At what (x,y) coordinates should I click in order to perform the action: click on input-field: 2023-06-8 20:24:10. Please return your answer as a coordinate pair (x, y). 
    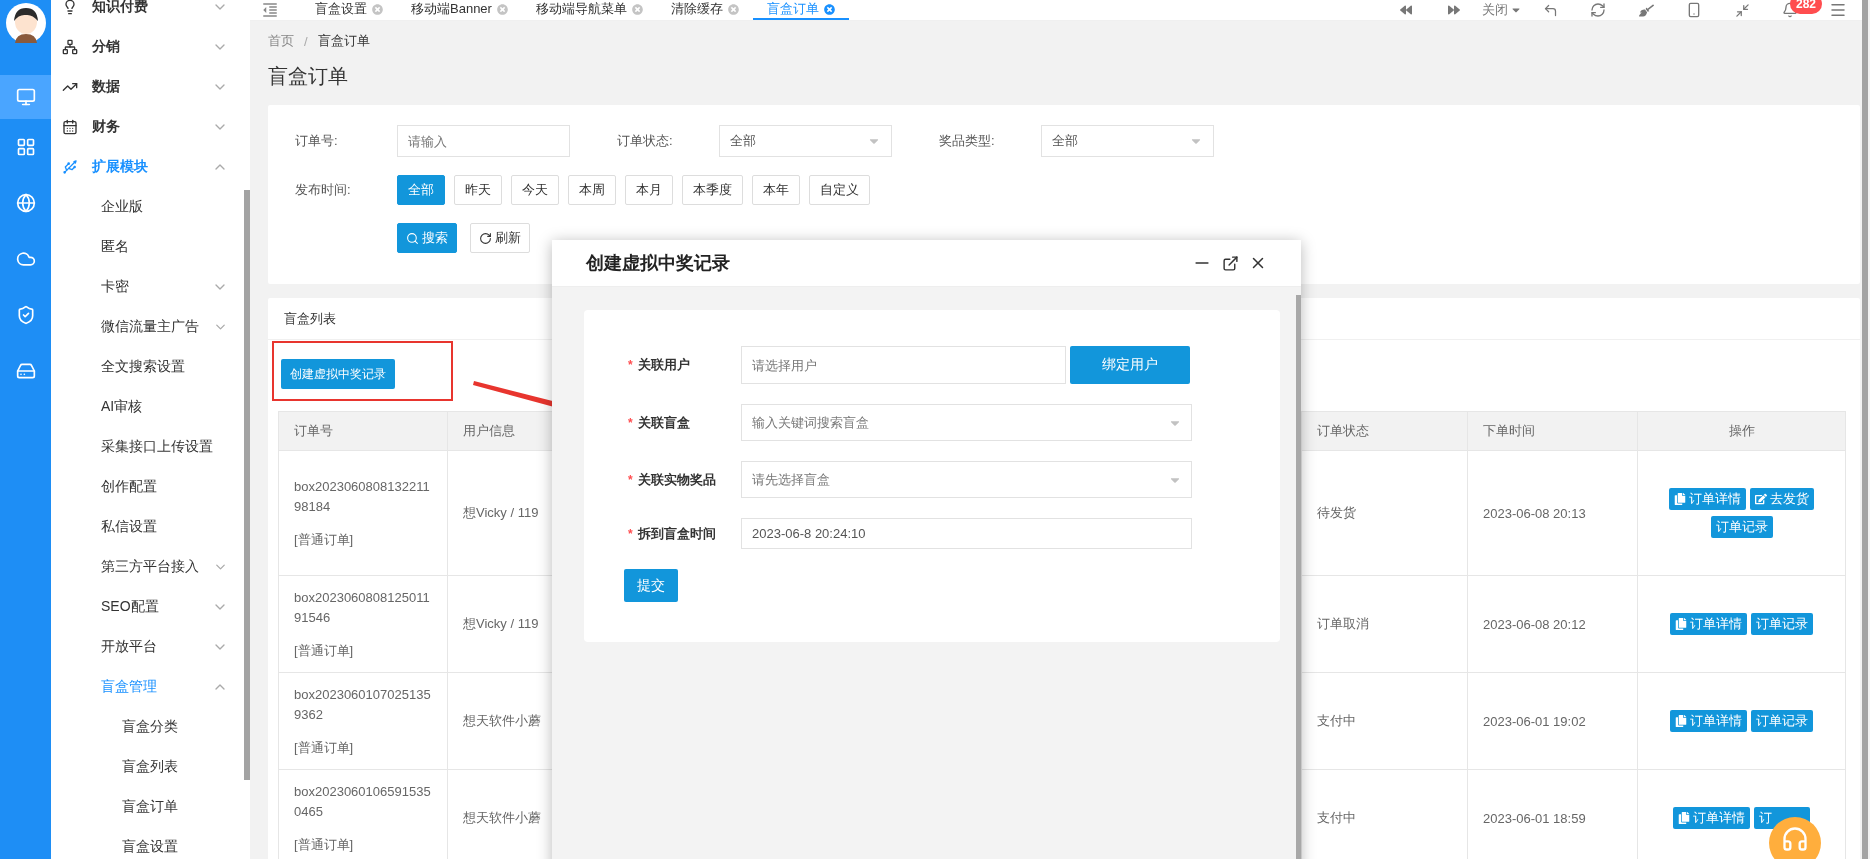
    Looking at the image, I should click on (966, 533).